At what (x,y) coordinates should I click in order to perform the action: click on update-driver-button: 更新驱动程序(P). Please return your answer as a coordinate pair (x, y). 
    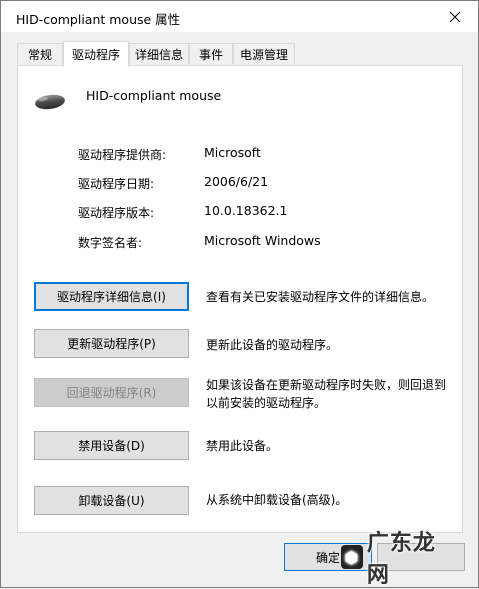
    Looking at the image, I should click on (111, 343).